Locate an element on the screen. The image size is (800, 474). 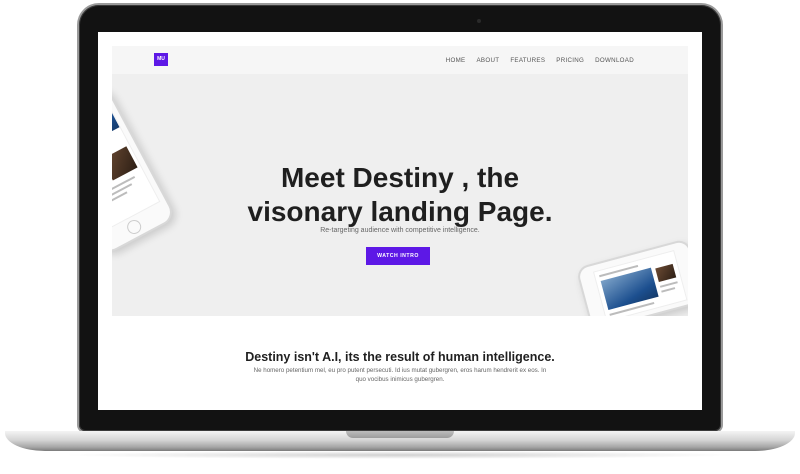
camera-icon is located at coordinates (479, 21).